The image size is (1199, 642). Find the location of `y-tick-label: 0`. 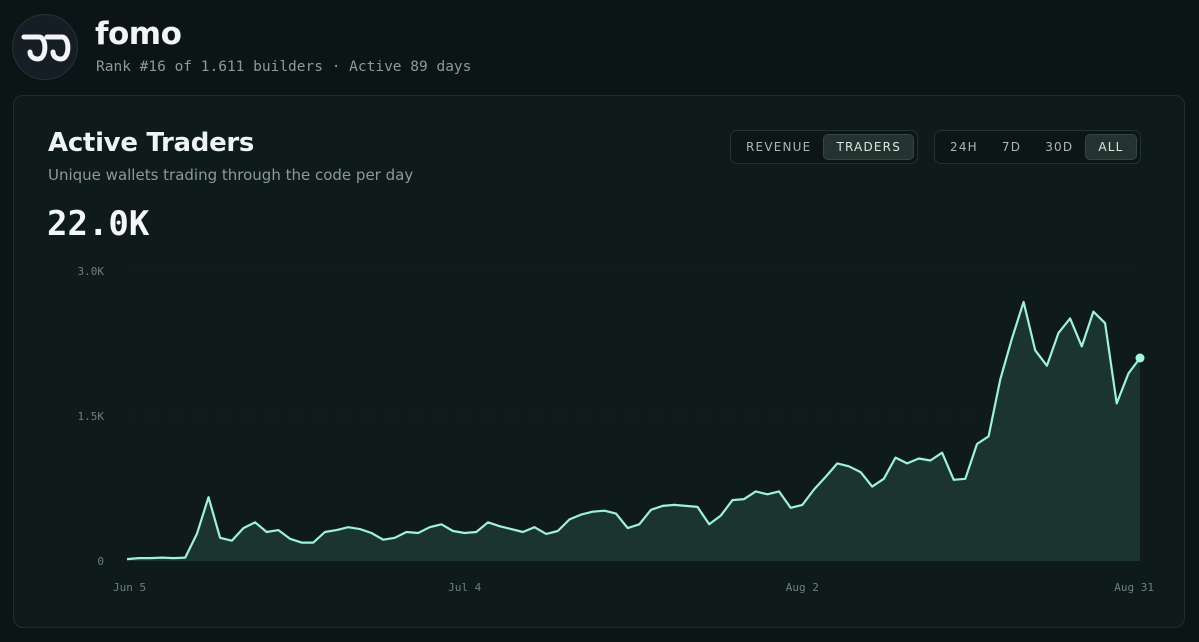

y-tick-label: 0 is located at coordinates (100, 561).